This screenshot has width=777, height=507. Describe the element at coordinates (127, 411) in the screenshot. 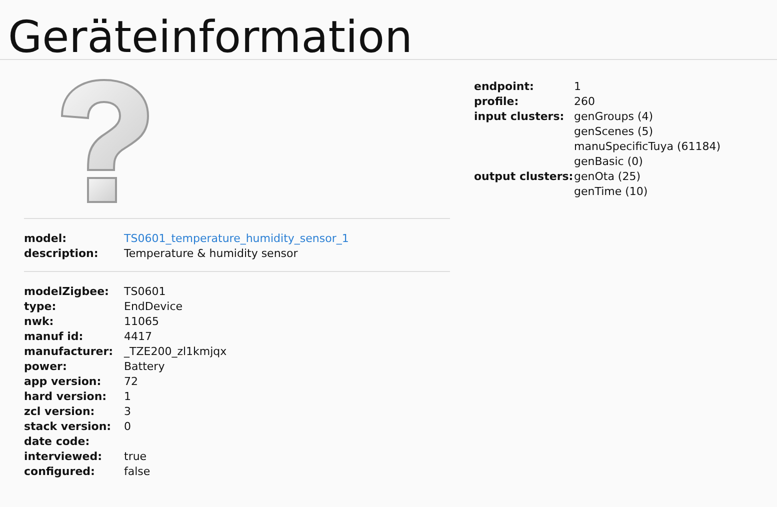

I see `field-value: 3` at that location.